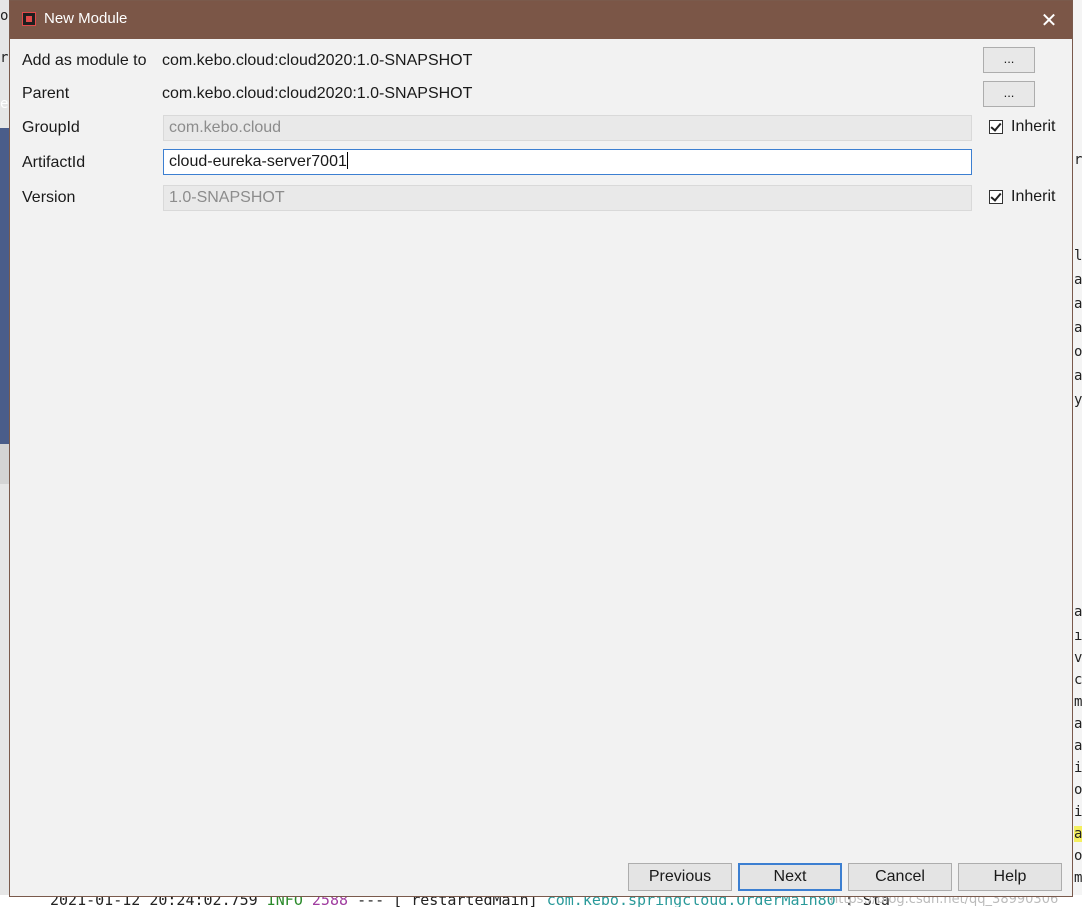 The height and width of the screenshot is (907, 1082). What do you see at coordinates (46, 93) in the screenshot?
I see `parent-label: Parent` at bounding box center [46, 93].